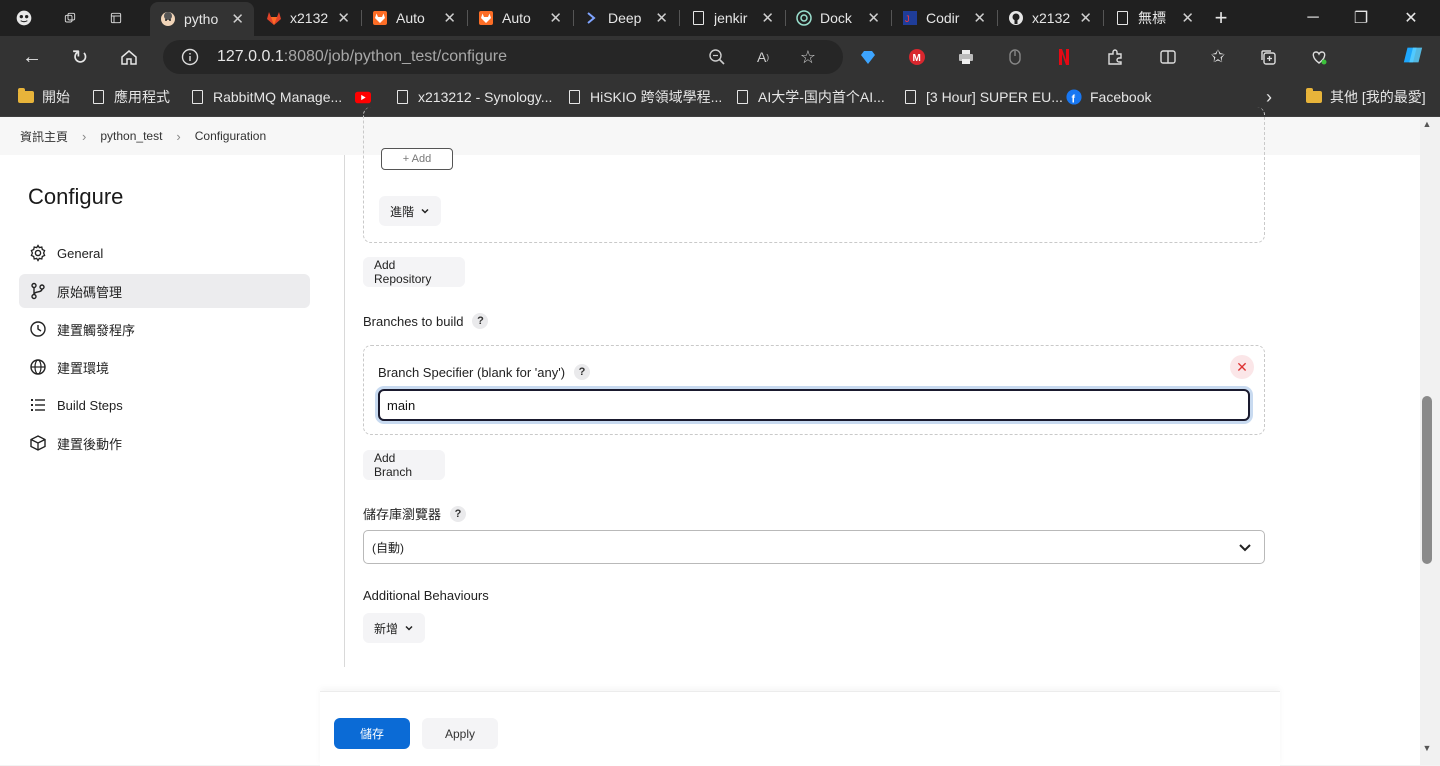  Describe the element at coordinates (574, 97) in the screenshot. I see `page-icon` at that location.